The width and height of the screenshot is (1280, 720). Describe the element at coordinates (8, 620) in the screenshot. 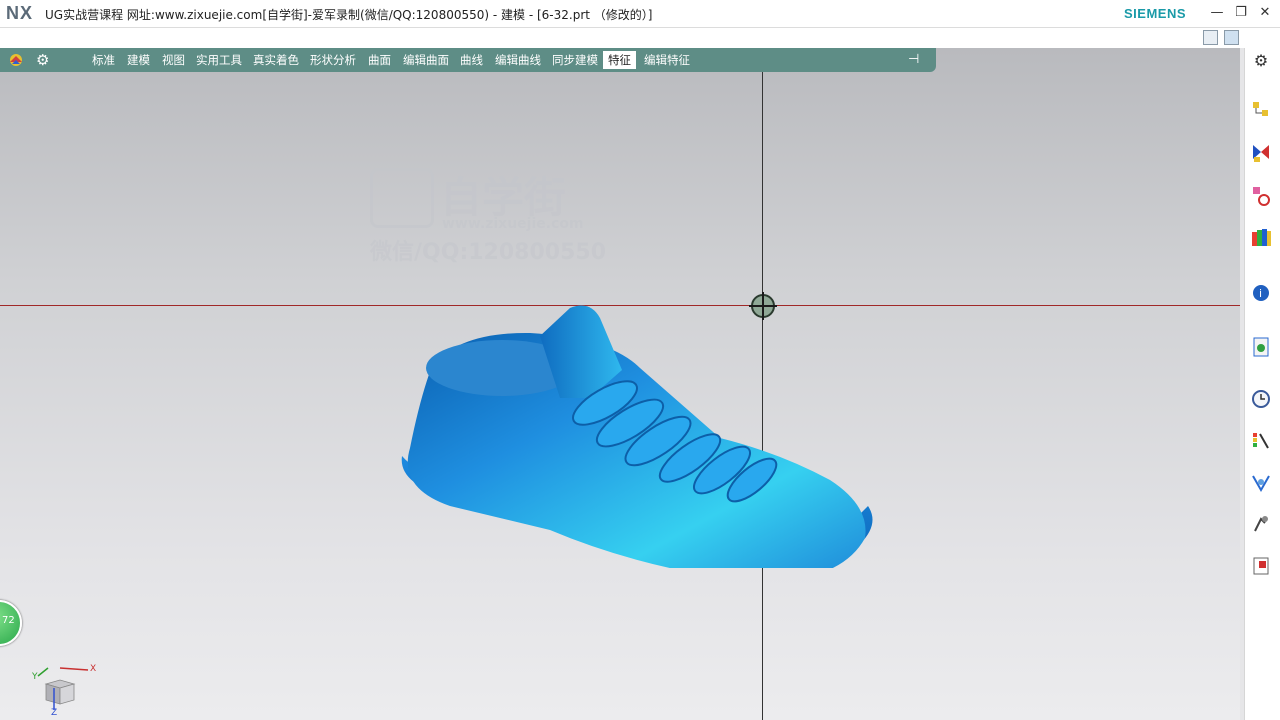

I see `status-badge-text: 72` at that location.